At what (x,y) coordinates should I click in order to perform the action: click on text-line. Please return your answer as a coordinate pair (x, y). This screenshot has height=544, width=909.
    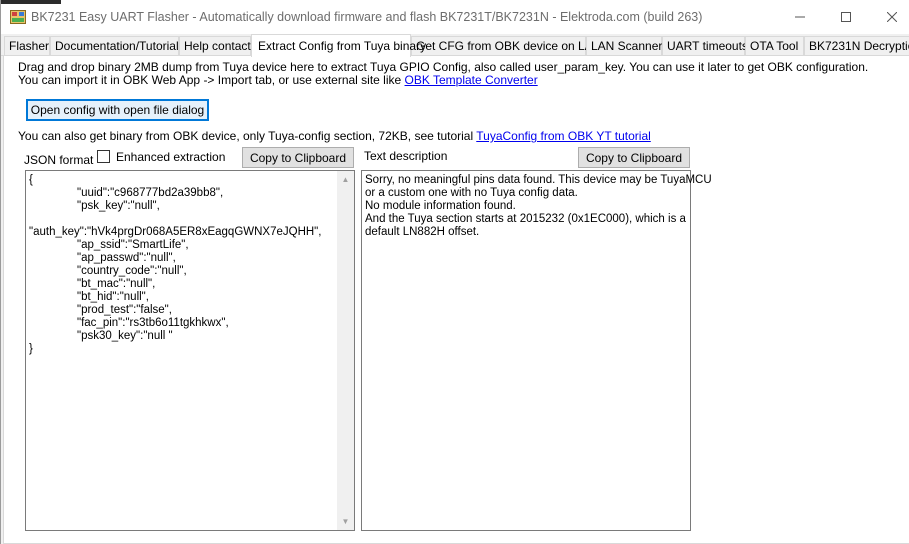
    Looking at the image, I should click on (181, 219).